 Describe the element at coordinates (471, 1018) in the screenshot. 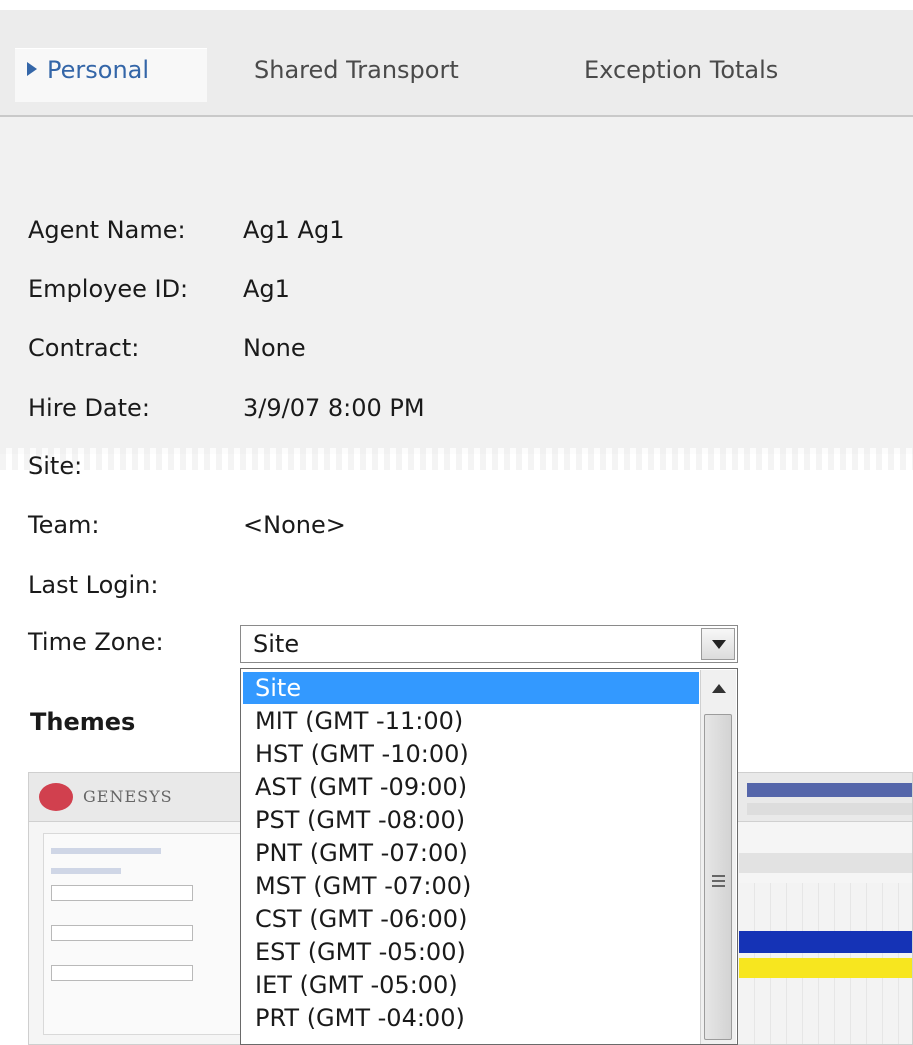

I see `tz-option: PRT (GMT -04:00)` at that location.